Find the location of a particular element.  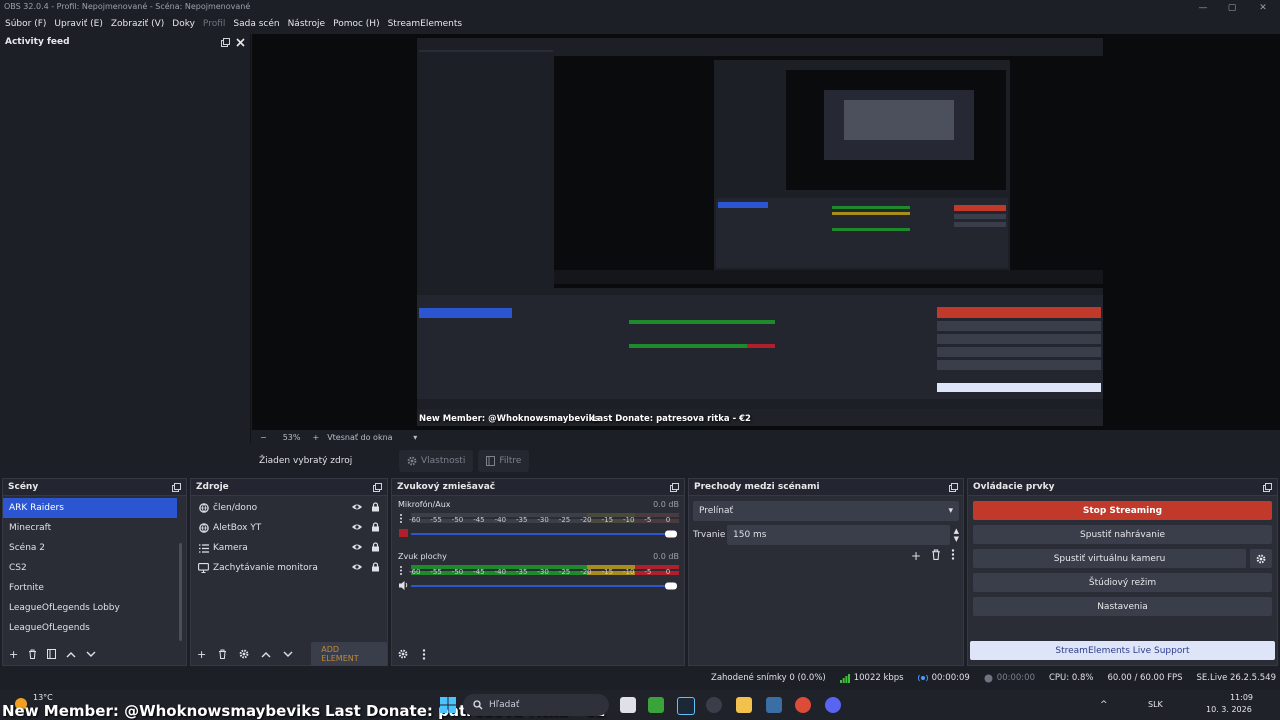

menu-streamelements: StreamElements is located at coordinates (424, 24).